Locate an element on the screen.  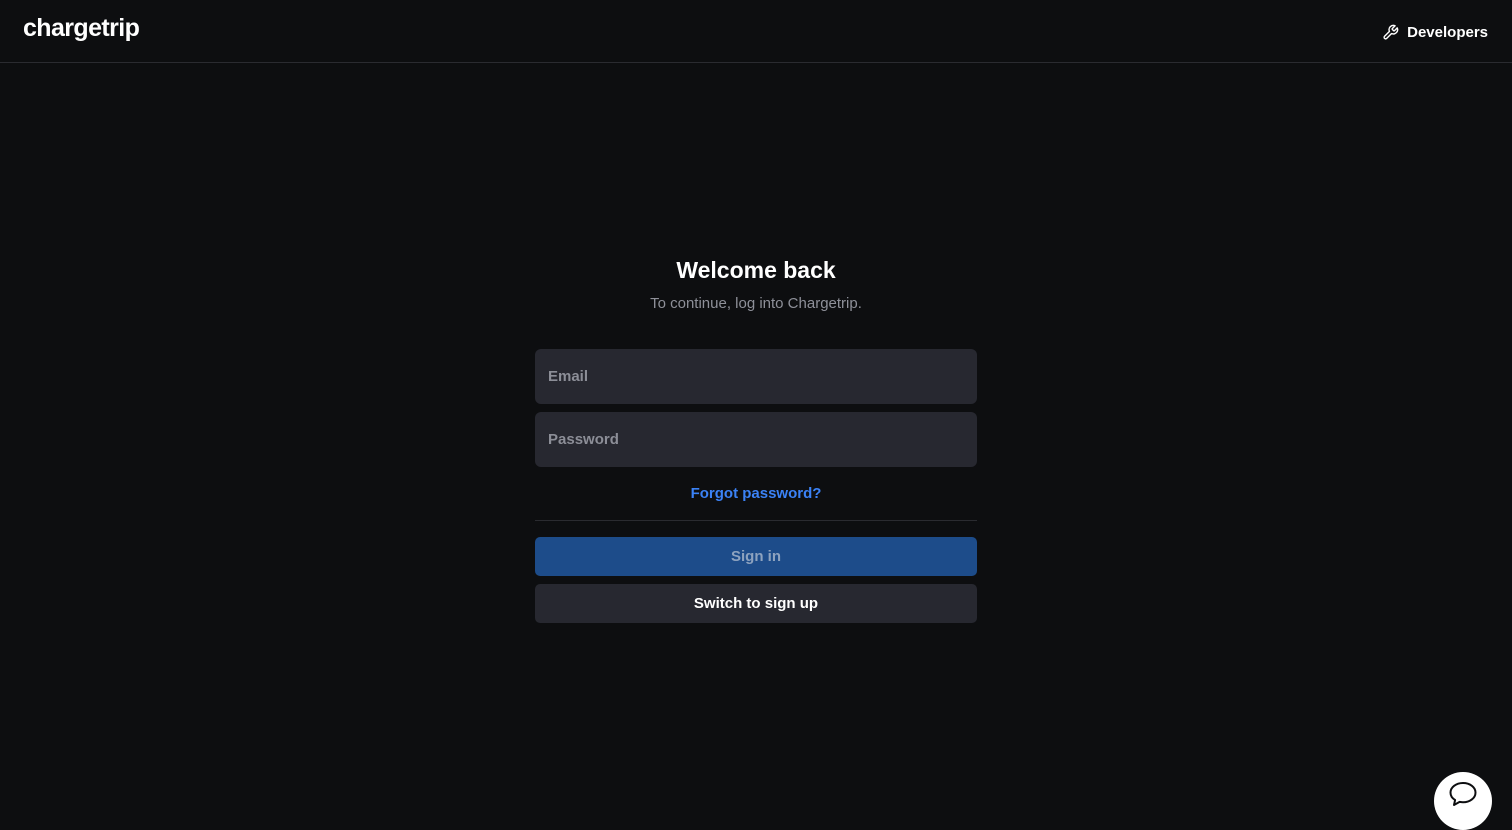
forgot-password-link: Forgot password? is located at coordinates (756, 494).